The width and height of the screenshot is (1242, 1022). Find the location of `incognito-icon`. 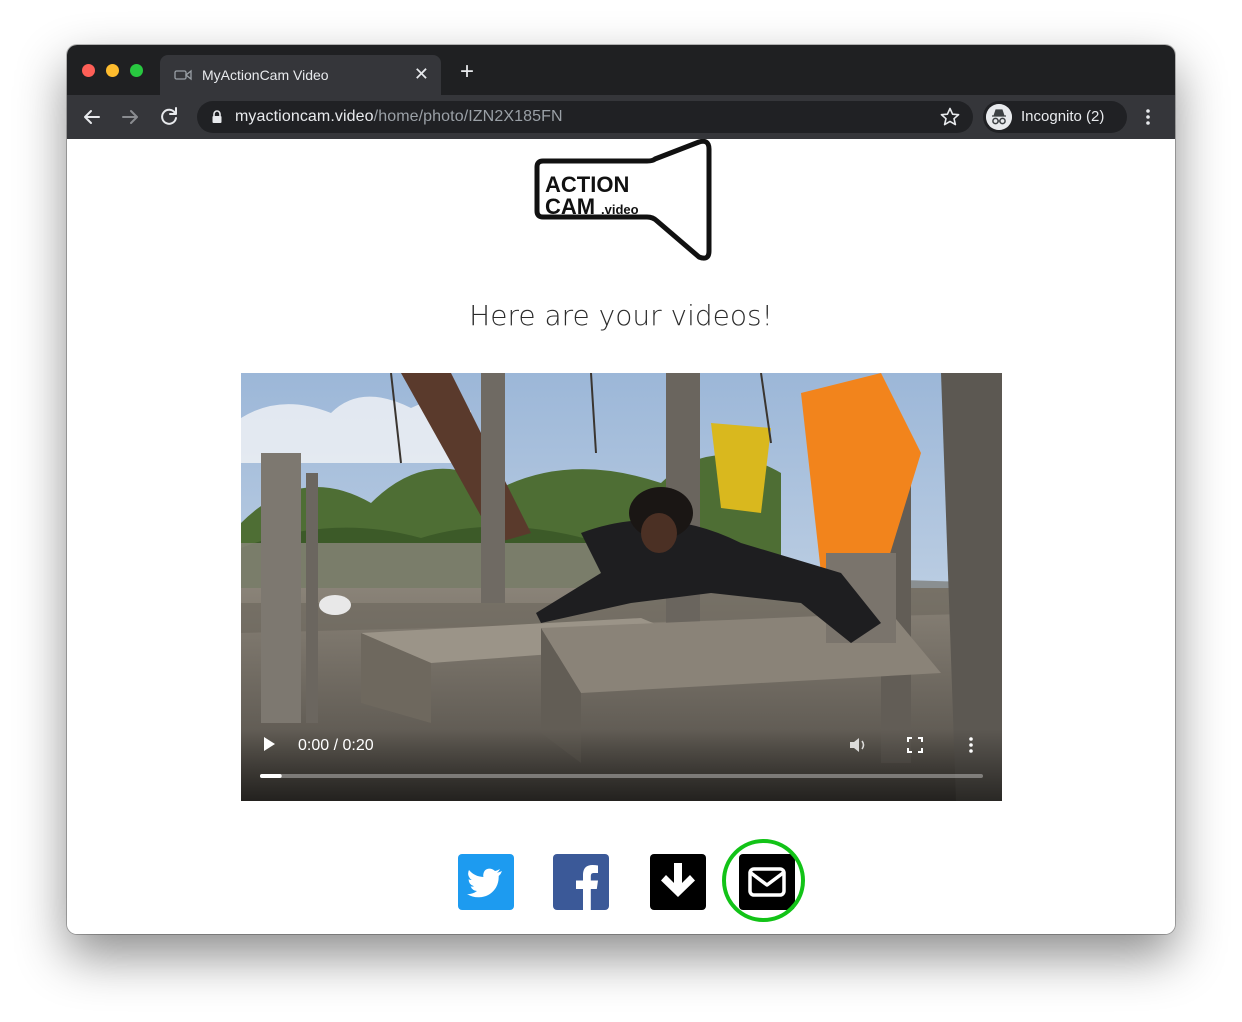

incognito-icon is located at coordinates (999, 117).